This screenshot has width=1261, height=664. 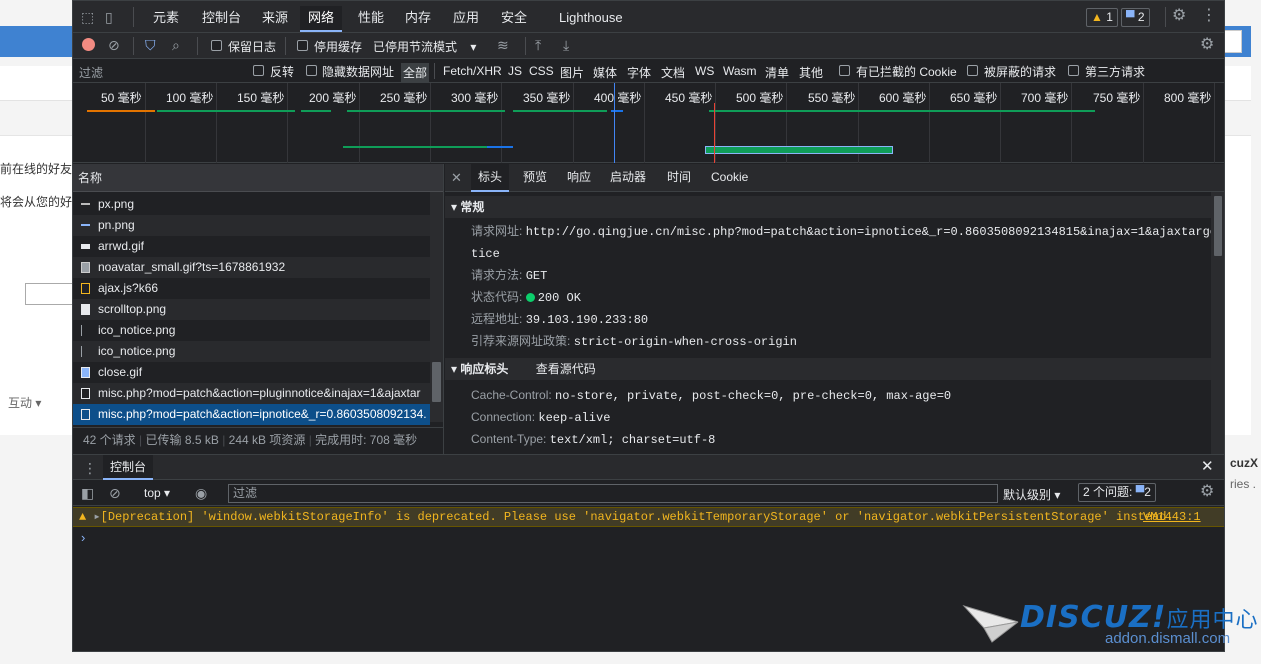 What do you see at coordinates (251, 288) in the screenshot?
I see `table-row: ajax.js?k66` at bounding box center [251, 288].